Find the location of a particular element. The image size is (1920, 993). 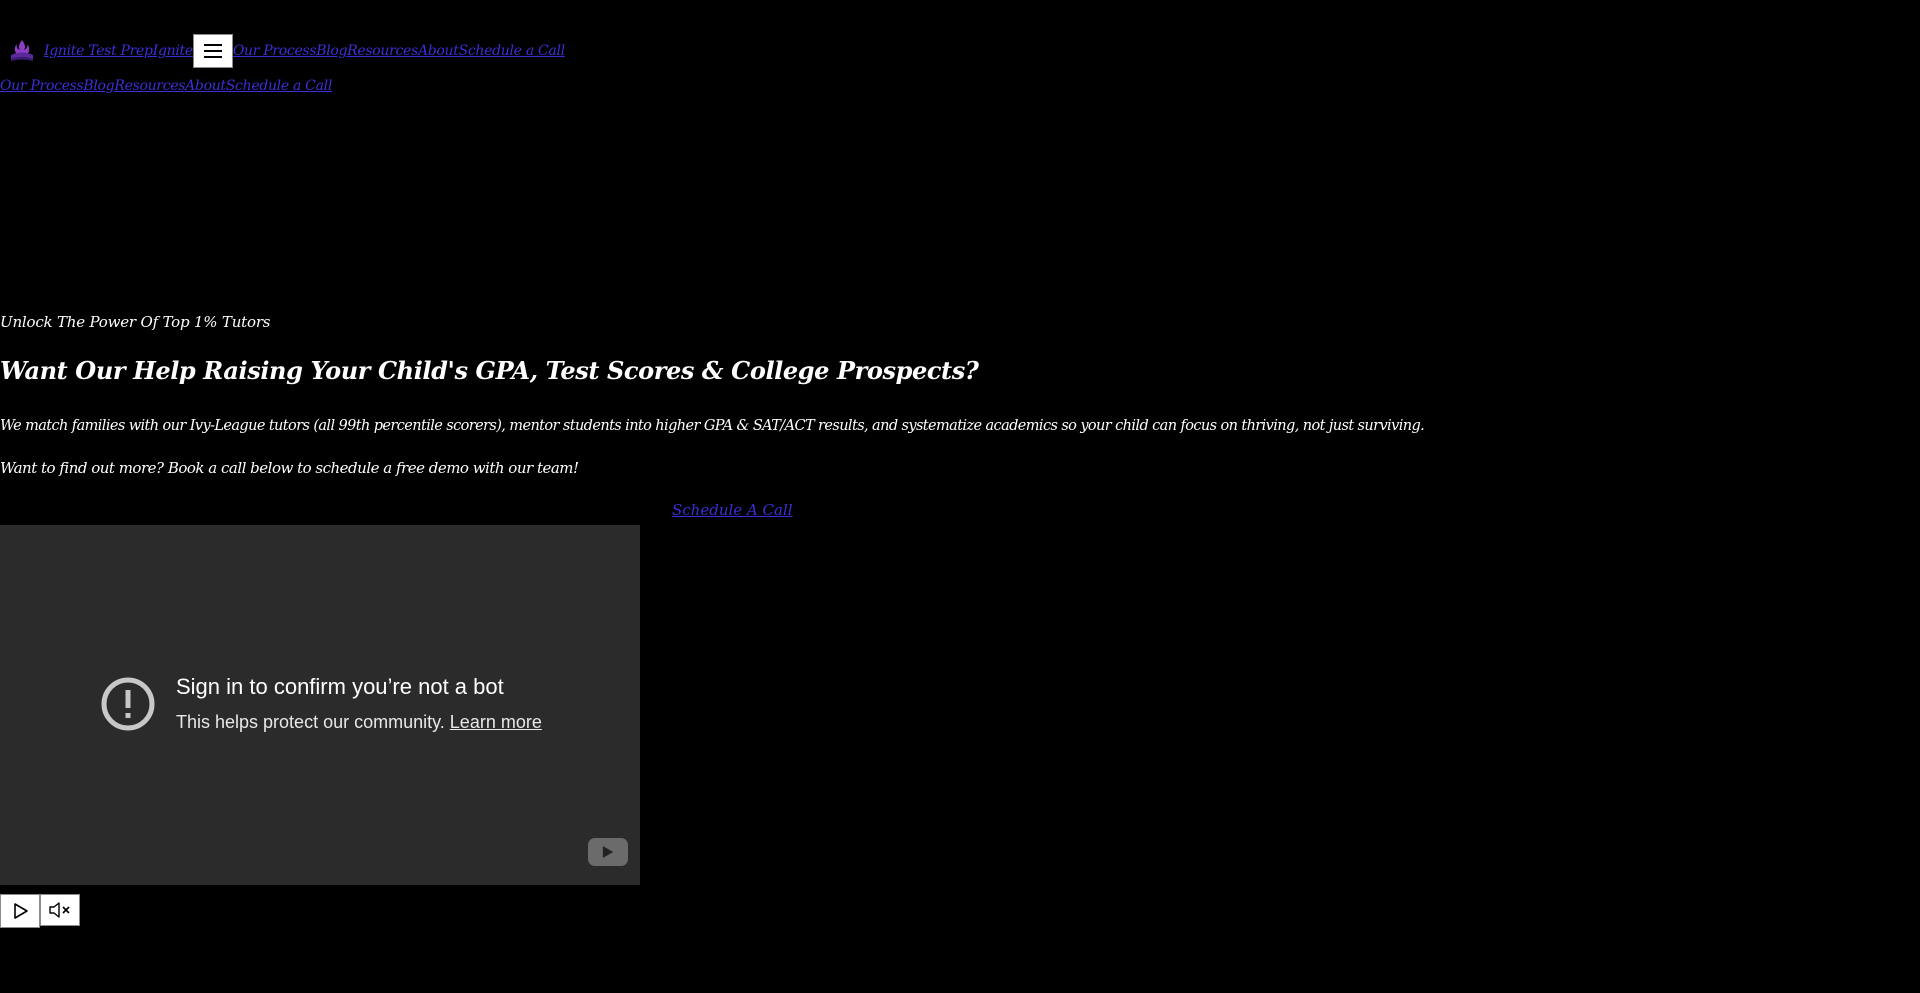

mobile-nav-blog: Blog is located at coordinates (98, 86).